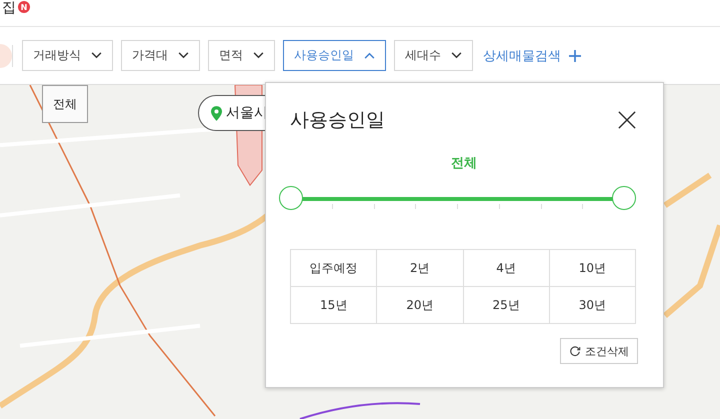 The image size is (720, 419). Describe the element at coordinates (507, 268) in the screenshot. I see `period-option: 4년` at that location.